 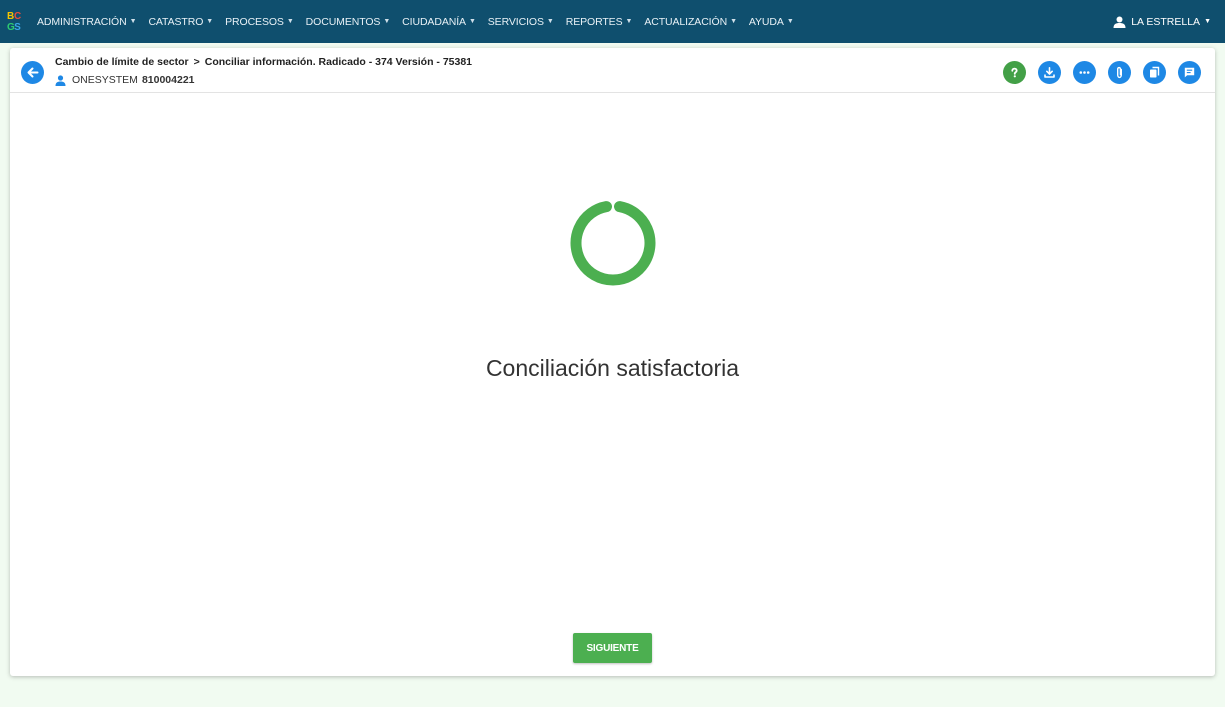 I want to click on logo-letter: B, so click(x=11, y=16).